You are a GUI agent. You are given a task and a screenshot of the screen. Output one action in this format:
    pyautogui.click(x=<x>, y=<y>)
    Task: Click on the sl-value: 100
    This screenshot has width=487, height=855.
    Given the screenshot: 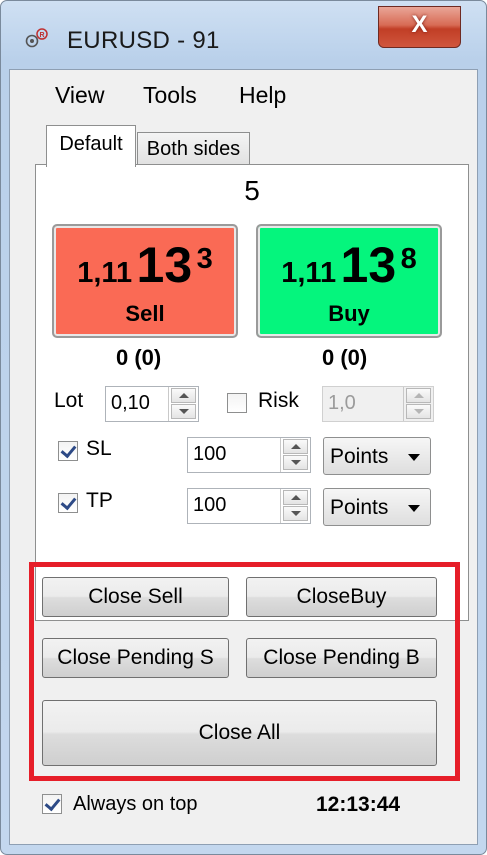 What is the action you would take?
    pyautogui.click(x=210, y=454)
    